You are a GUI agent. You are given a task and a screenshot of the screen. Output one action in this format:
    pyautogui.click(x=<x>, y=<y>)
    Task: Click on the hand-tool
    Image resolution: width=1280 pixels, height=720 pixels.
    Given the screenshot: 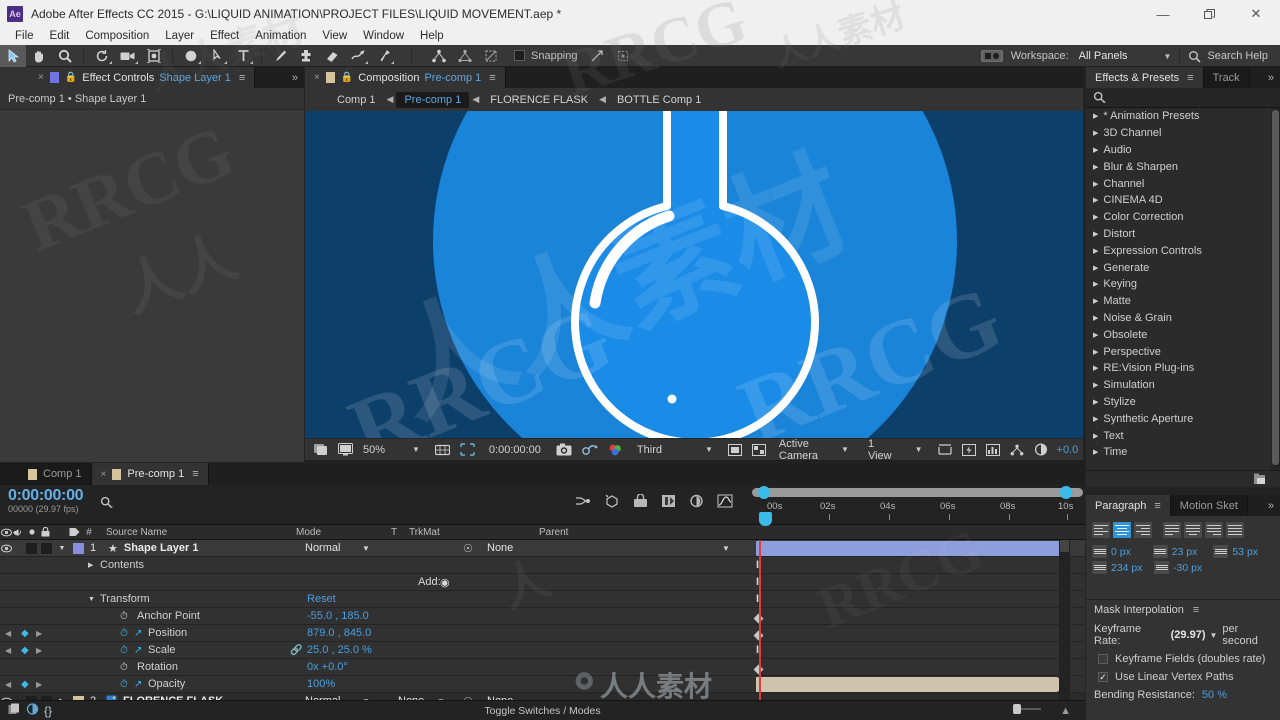 What is the action you would take?
    pyautogui.click(x=39, y=56)
    